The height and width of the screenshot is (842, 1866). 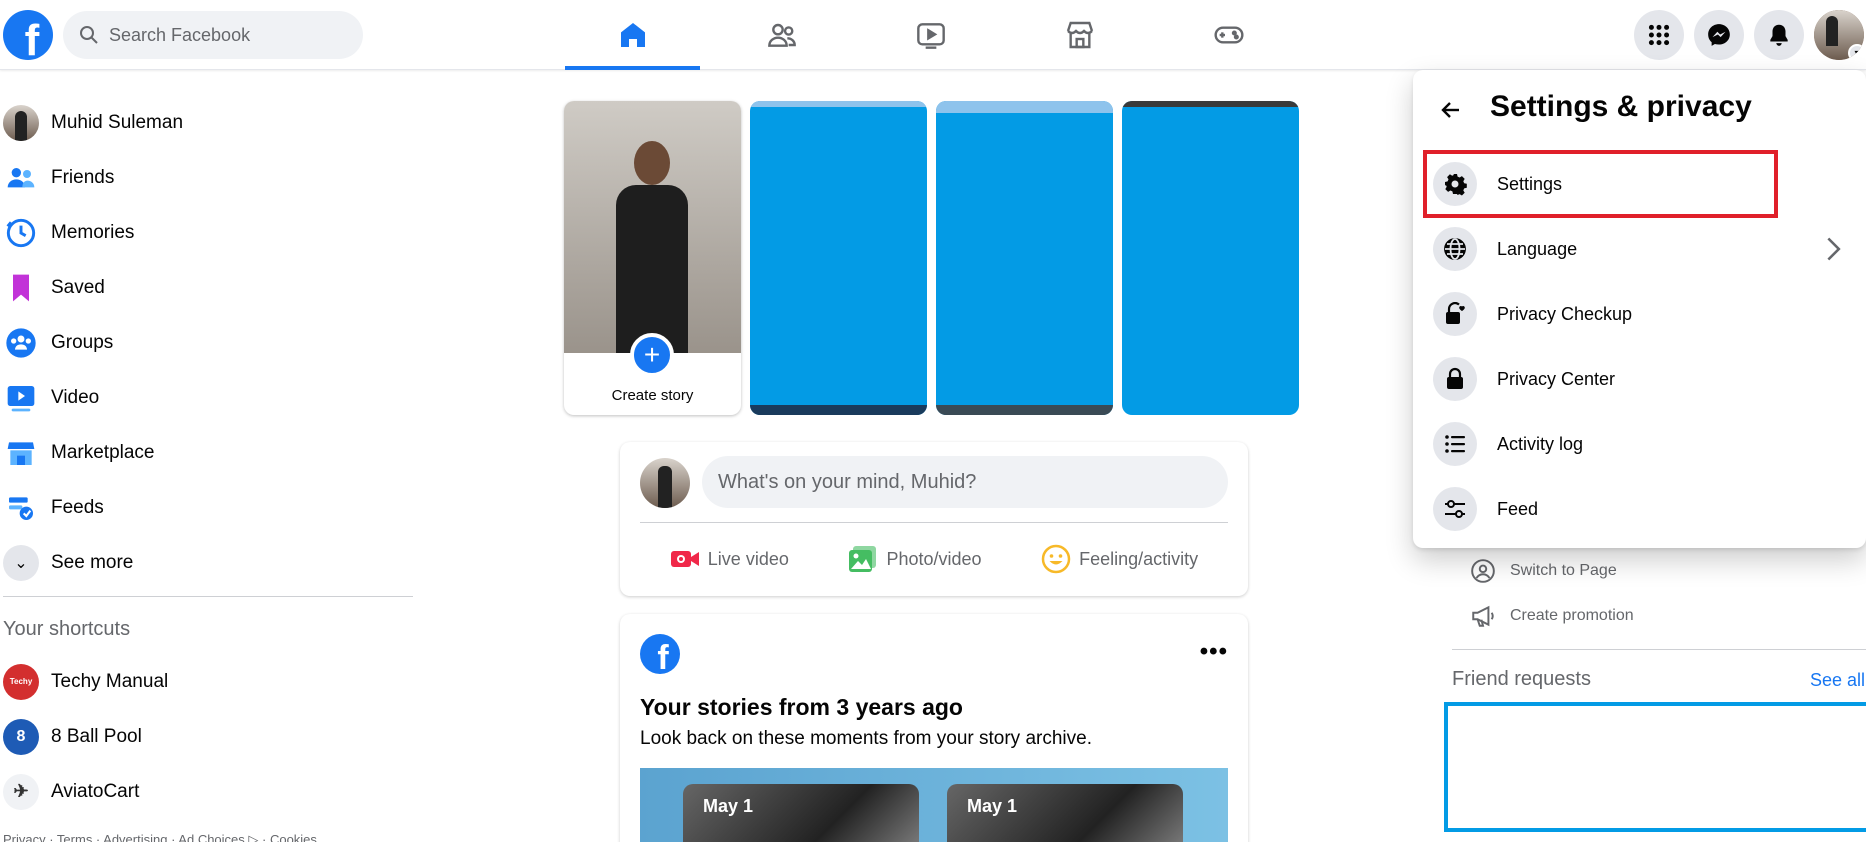 I want to click on sidebar-item-feeds: Feeds, so click(x=207, y=507).